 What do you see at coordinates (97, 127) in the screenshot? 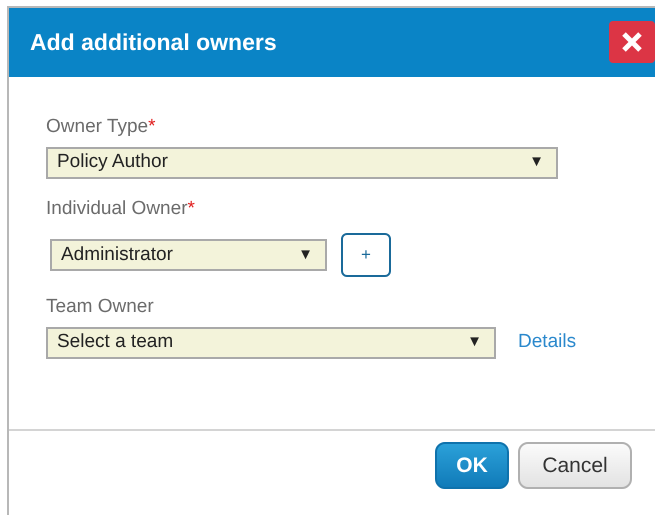
I see `field-label: Owner Type` at bounding box center [97, 127].